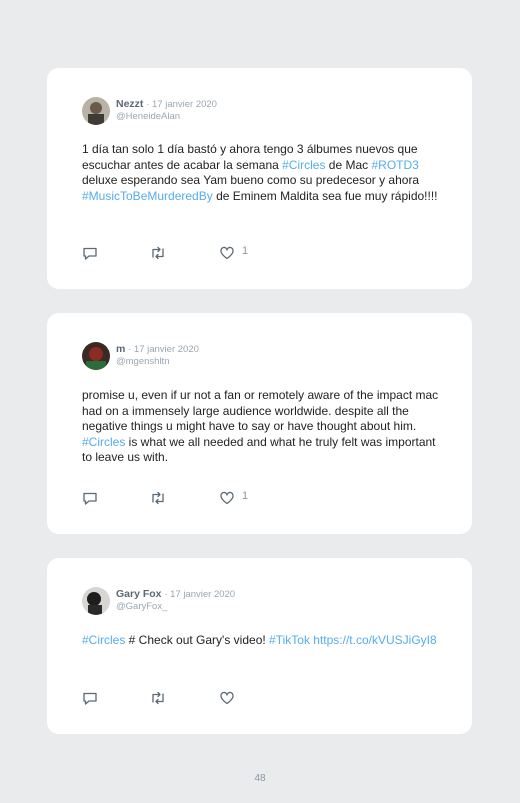 The width and height of the screenshot is (520, 803). What do you see at coordinates (142, 361) in the screenshot?
I see `author-handle: @mgenshltn` at bounding box center [142, 361].